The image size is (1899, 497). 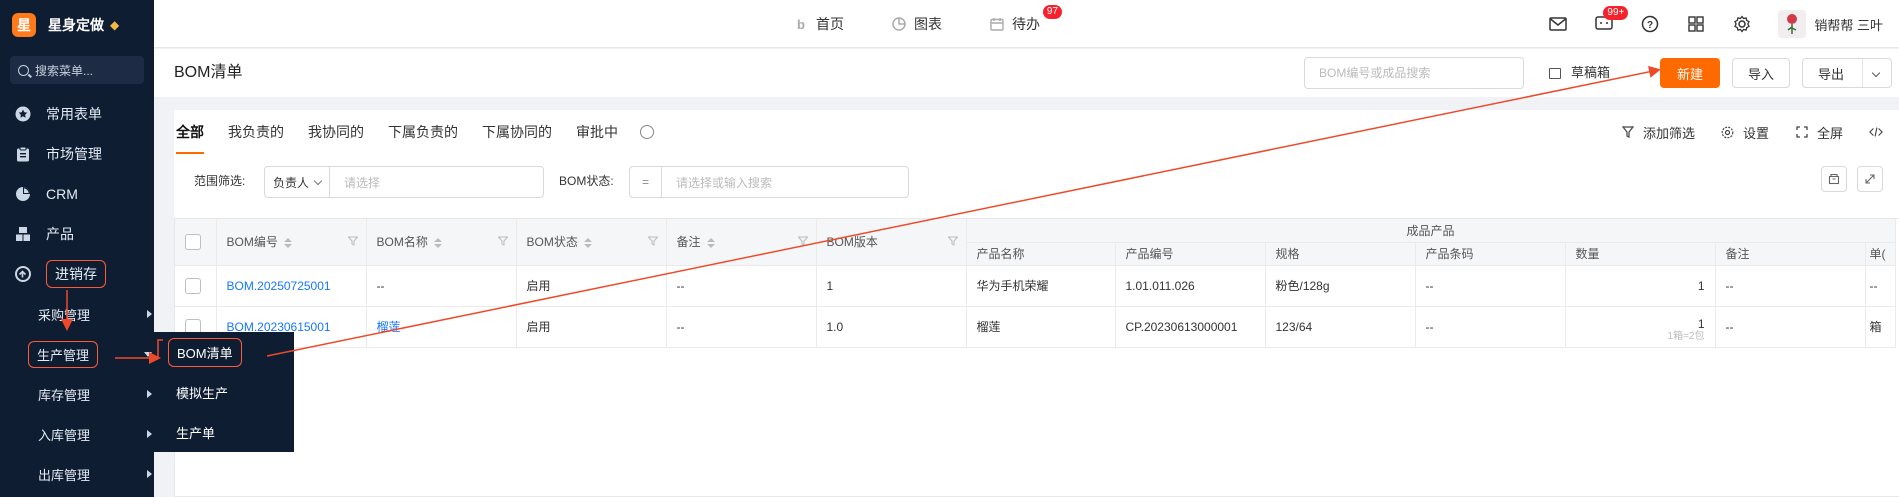 I want to click on col-product-name: 产品名称, so click(x=1041, y=254).